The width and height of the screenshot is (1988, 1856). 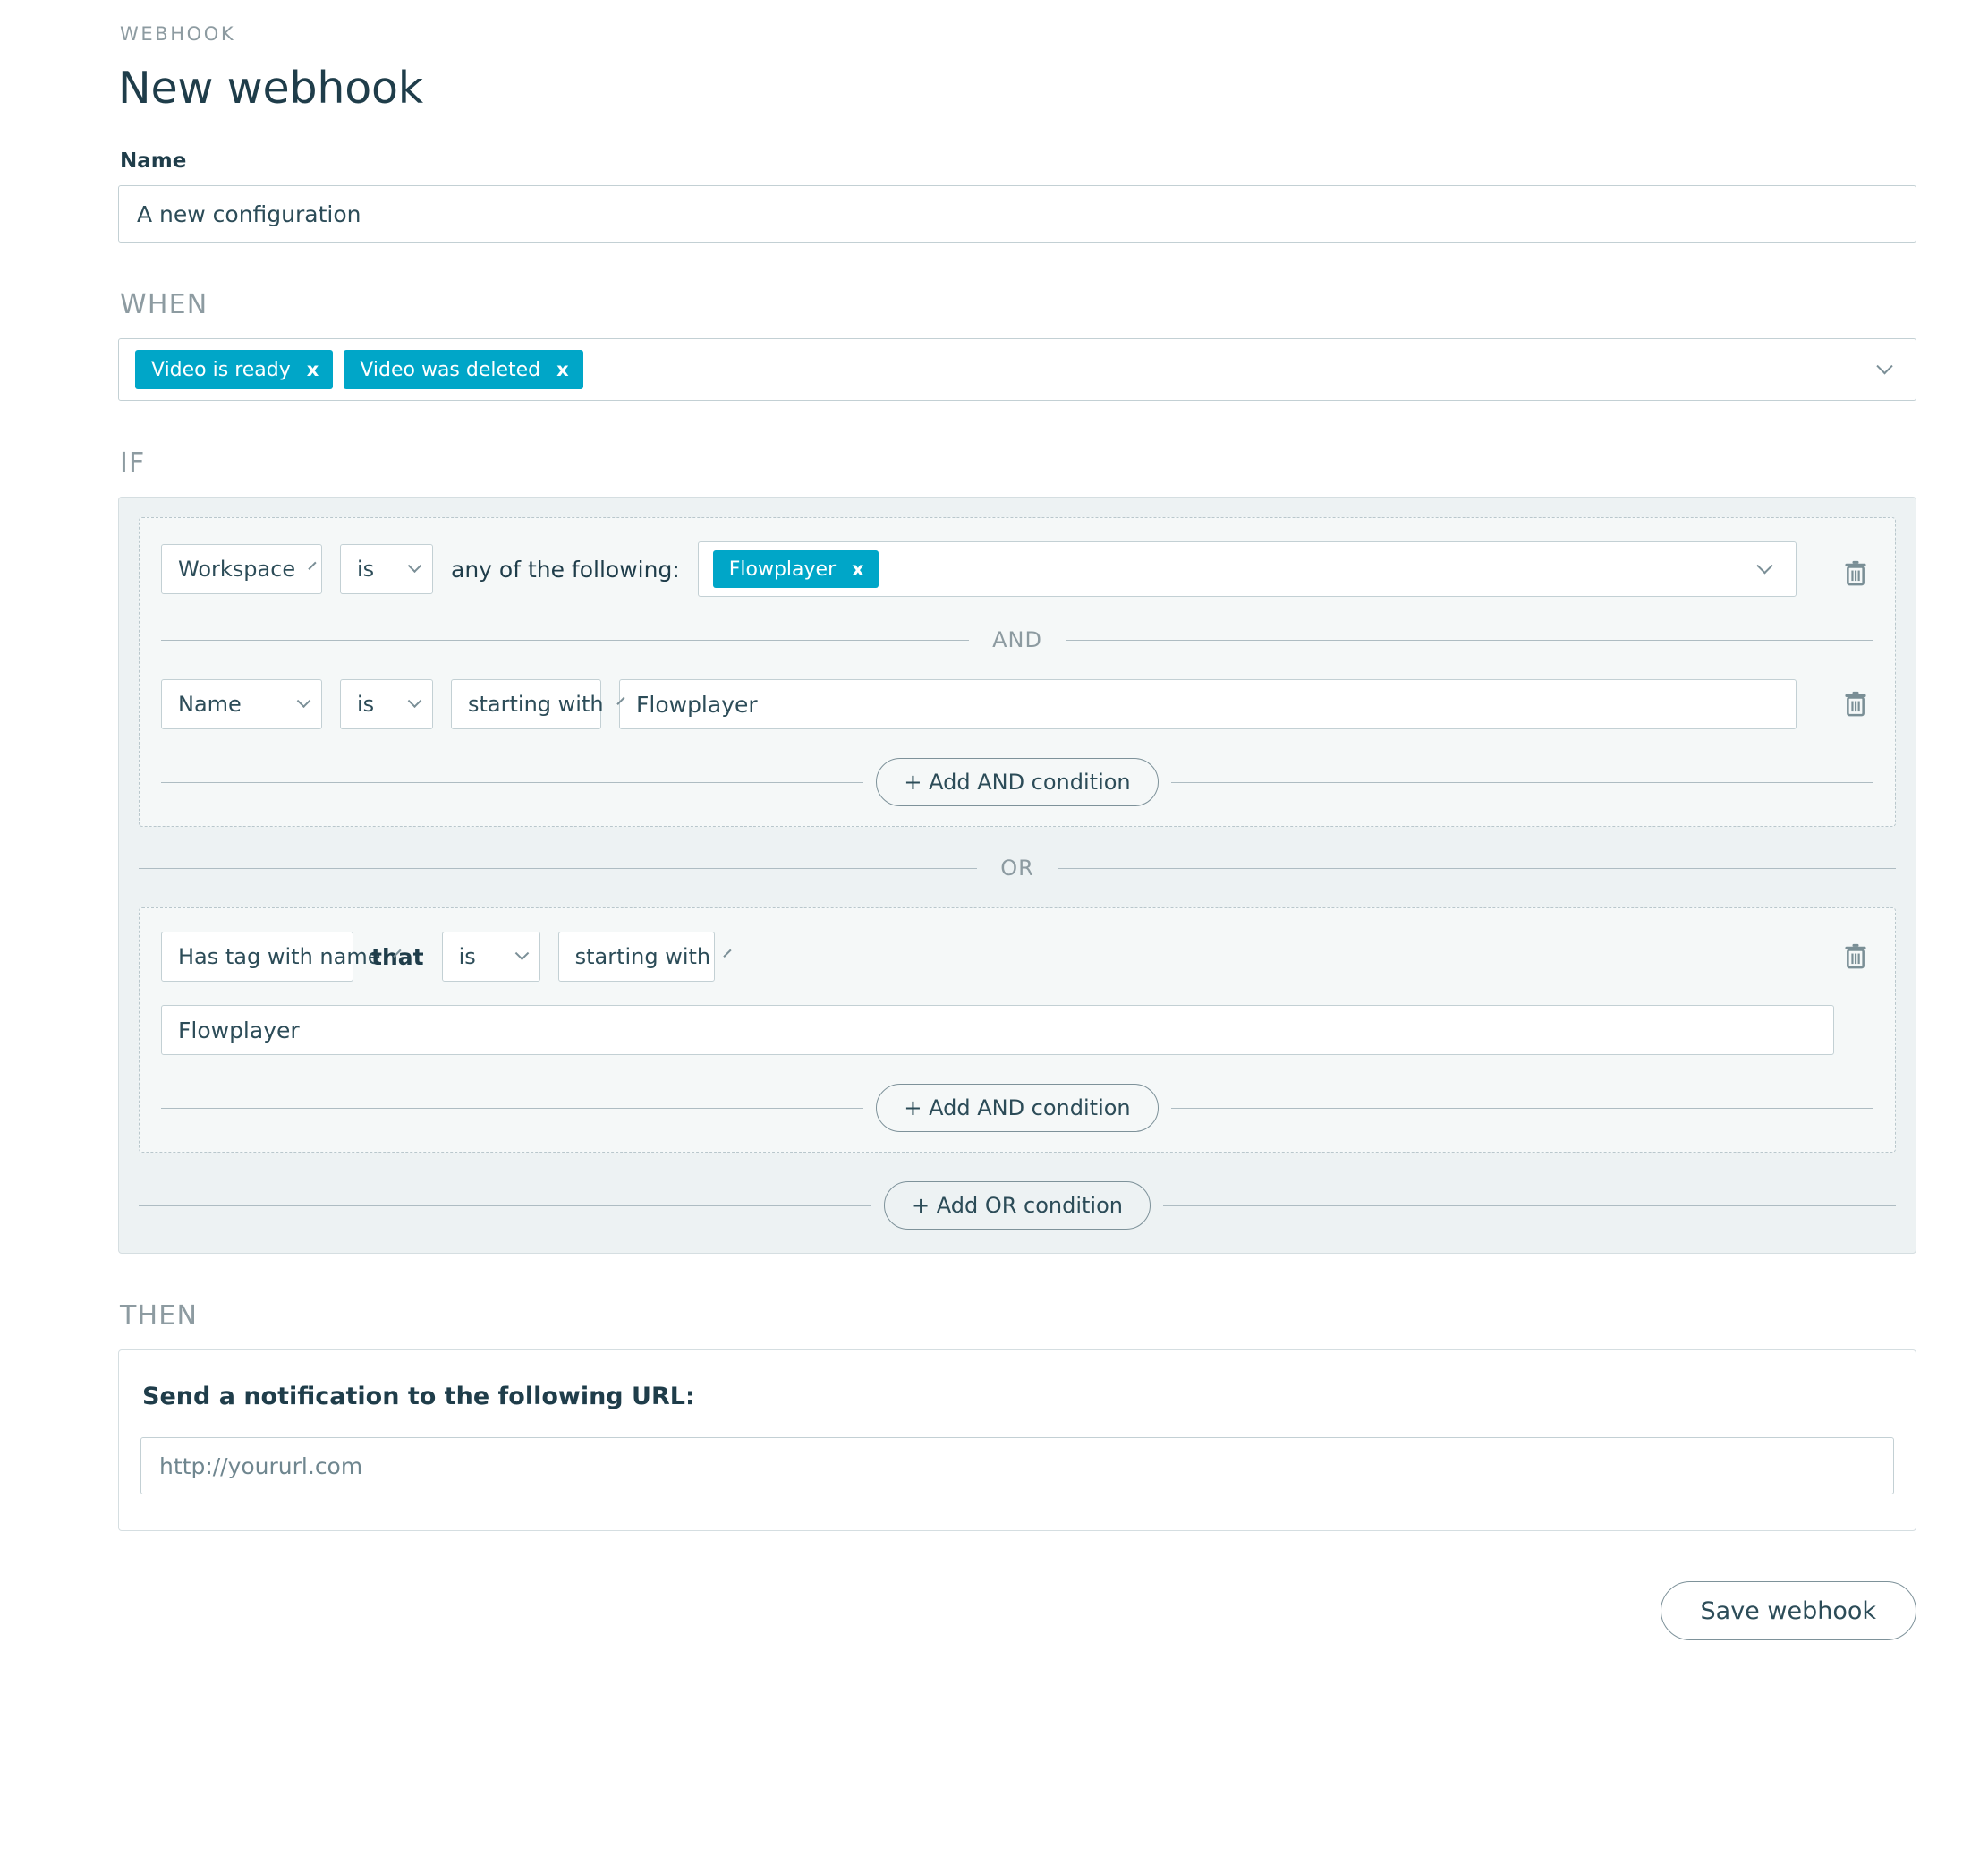 I want to click on then-section-label: THEN, so click(x=159, y=1316).